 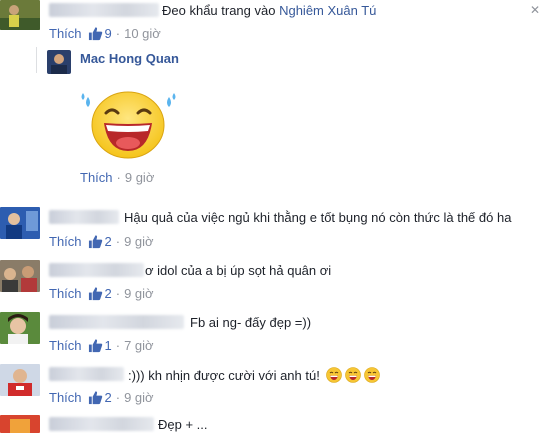 What do you see at coordinates (129, 58) in the screenshot?
I see `reply-author-name: Mac Hong Quan` at bounding box center [129, 58].